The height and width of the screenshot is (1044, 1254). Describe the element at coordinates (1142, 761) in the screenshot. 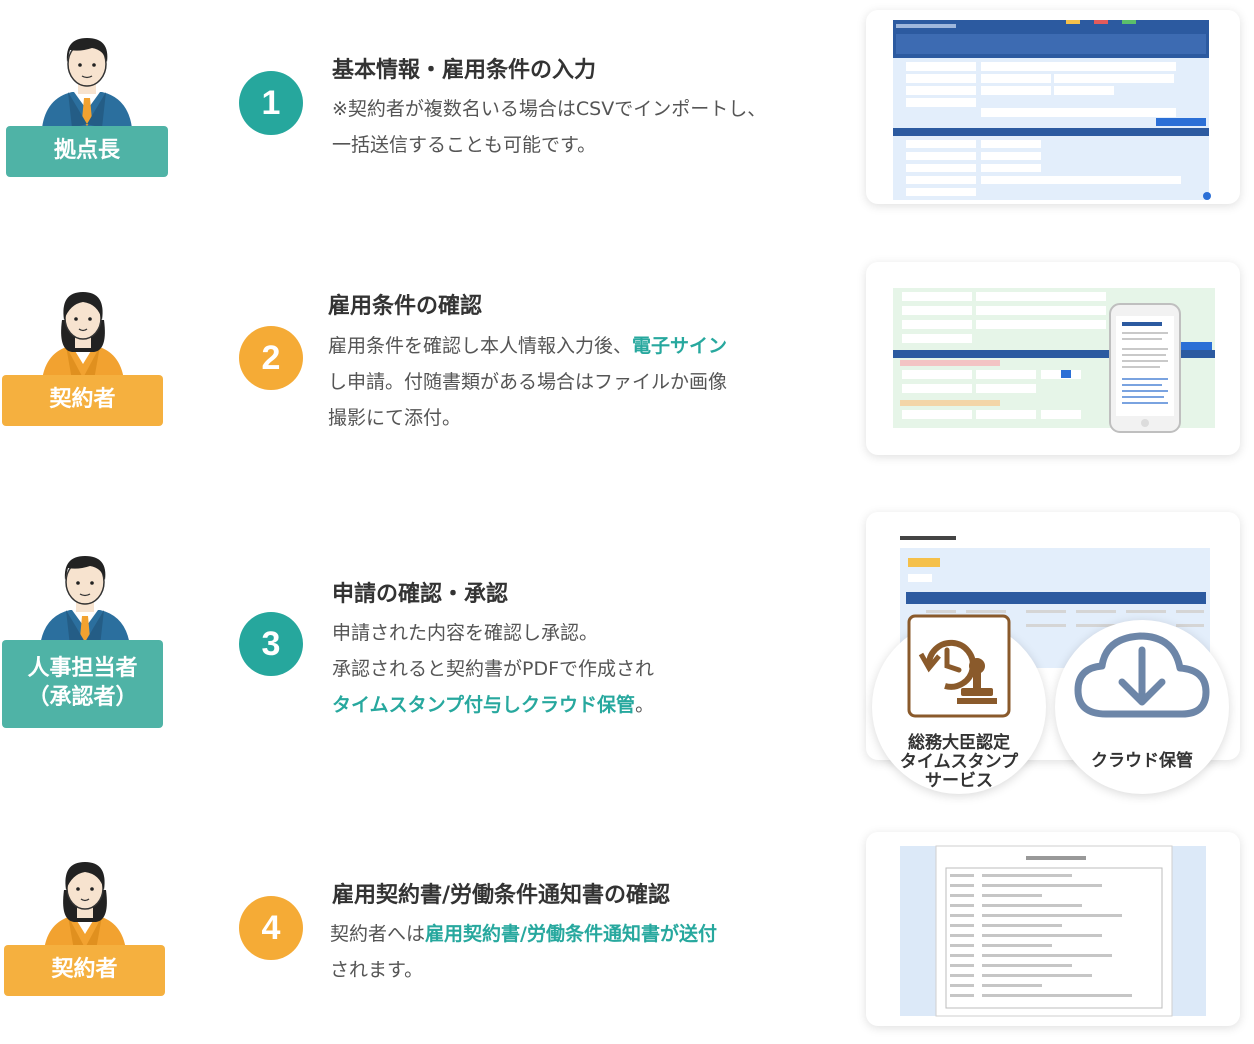

I see `cloud-label: クラウド保管` at that location.